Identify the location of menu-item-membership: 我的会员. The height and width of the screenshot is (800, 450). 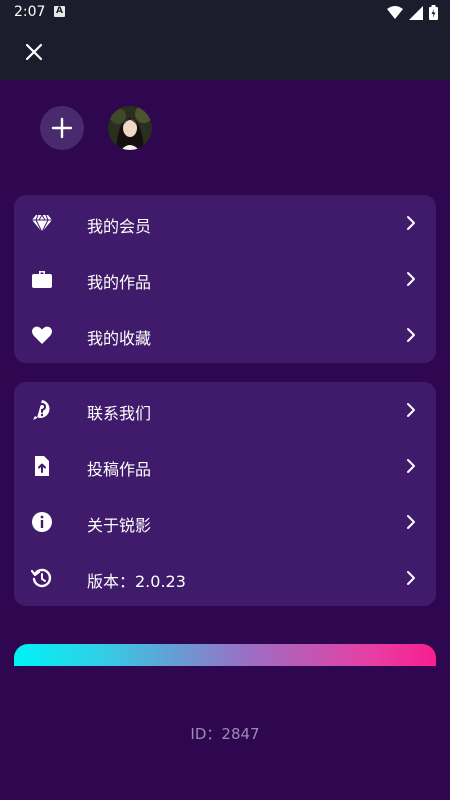
(225, 224).